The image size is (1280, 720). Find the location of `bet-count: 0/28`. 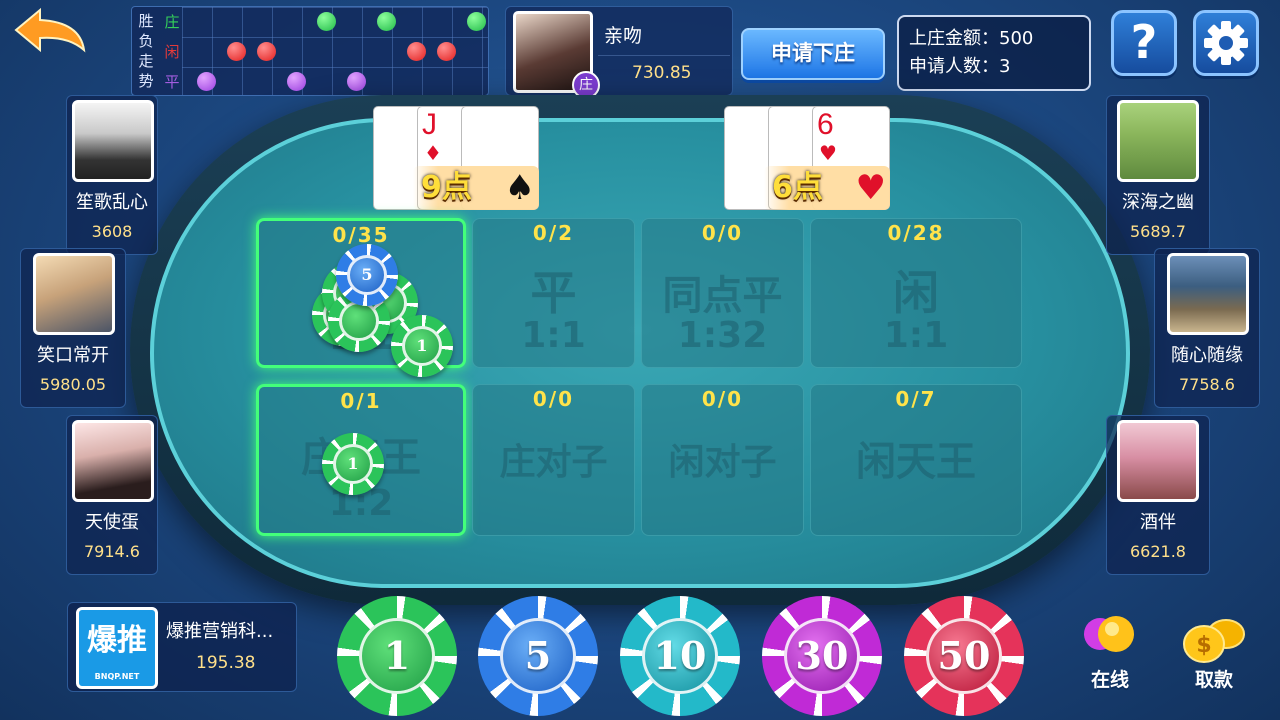

bet-count: 0/28 is located at coordinates (916, 233).